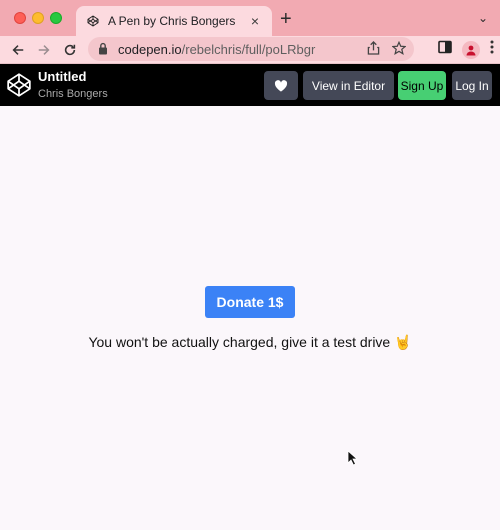 This screenshot has height=530, width=500. I want to click on back-arrow-icon, so click(18, 50).